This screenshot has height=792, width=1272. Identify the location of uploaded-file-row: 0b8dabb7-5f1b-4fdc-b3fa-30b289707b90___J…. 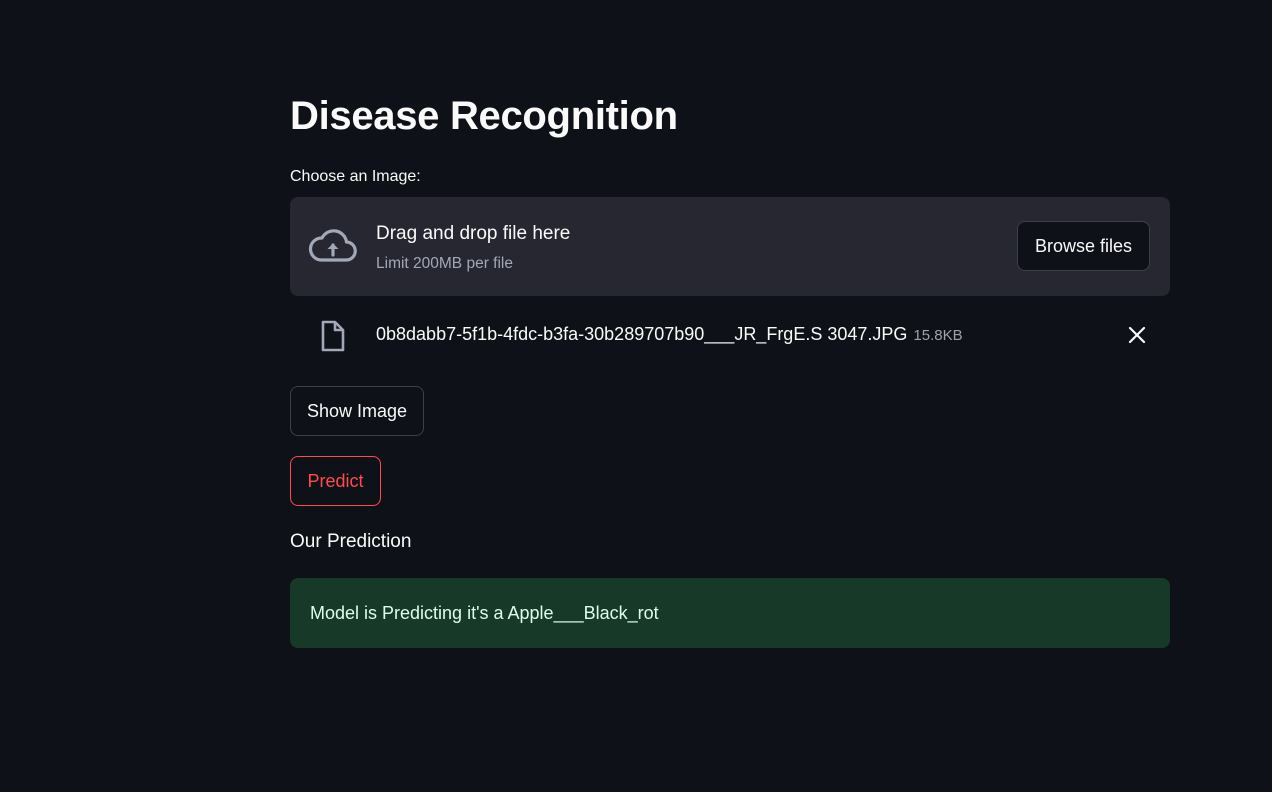
(730, 335).